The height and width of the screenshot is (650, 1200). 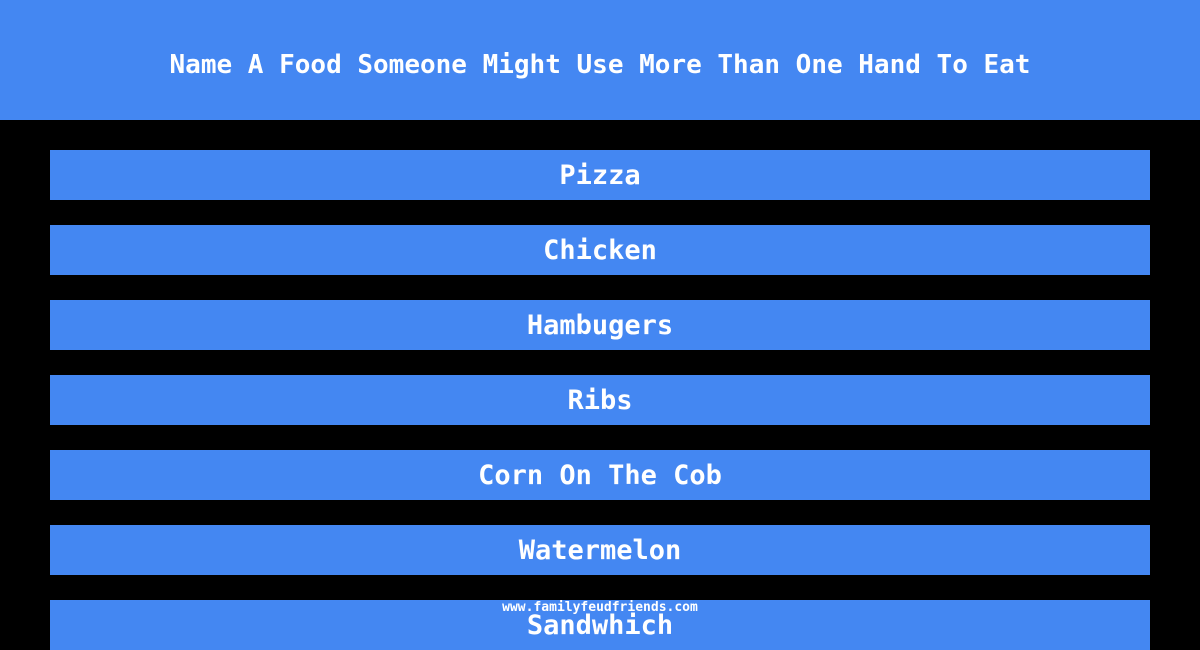 I want to click on answer-row: Watermelon, so click(x=600, y=550).